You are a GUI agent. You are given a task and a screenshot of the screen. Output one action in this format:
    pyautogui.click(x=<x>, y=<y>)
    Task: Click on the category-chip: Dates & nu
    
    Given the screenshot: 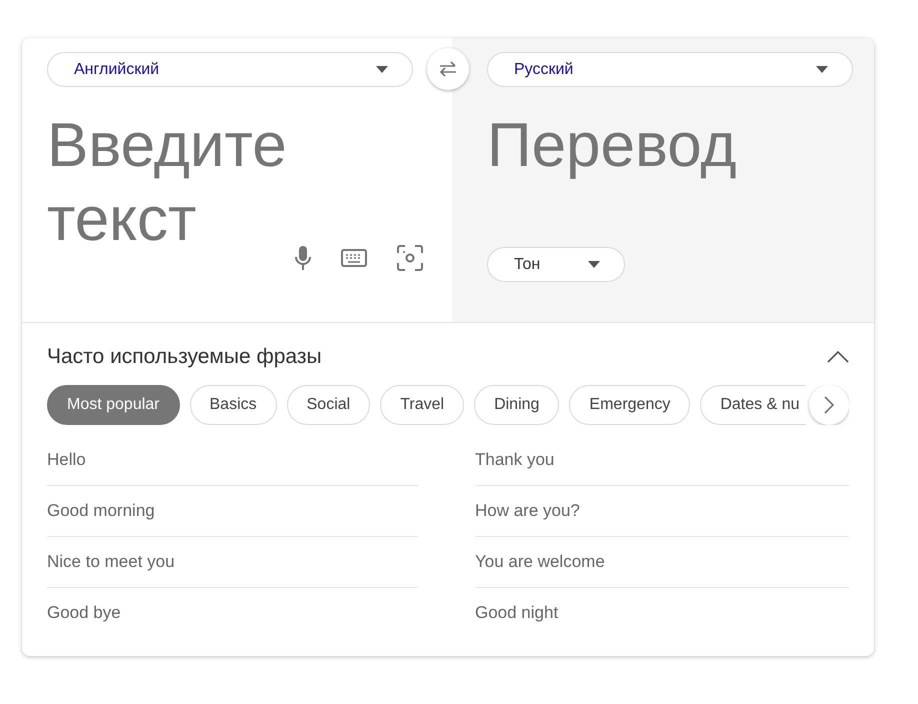 What is the action you would take?
    pyautogui.click(x=753, y=405)
    